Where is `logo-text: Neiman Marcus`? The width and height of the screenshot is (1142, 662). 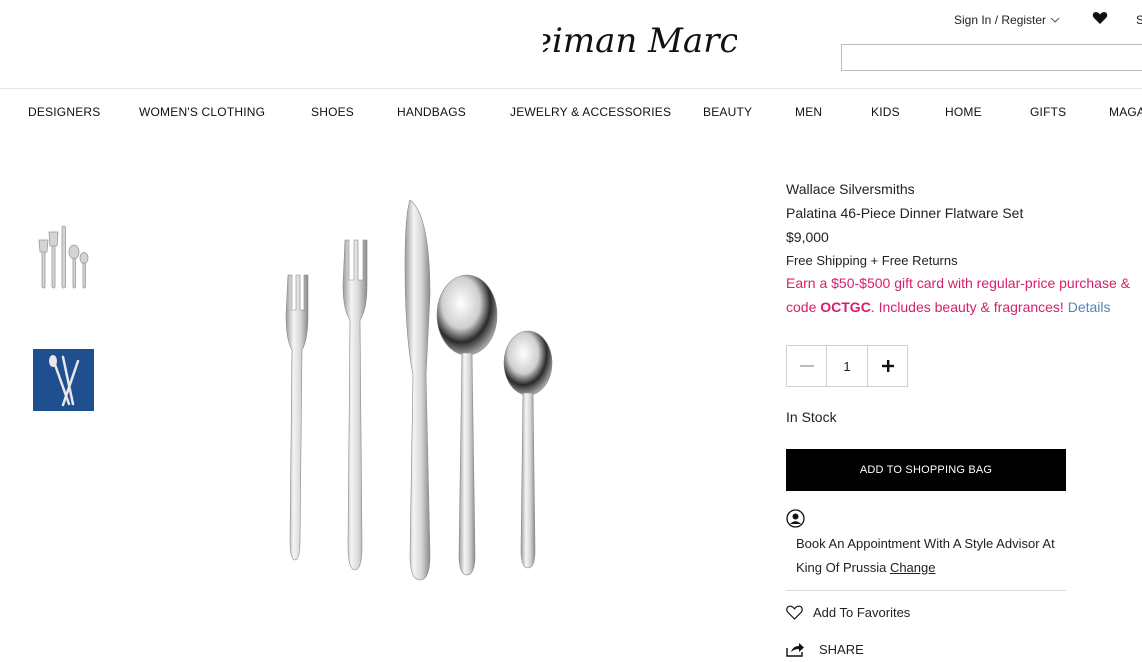
logo-text: Neiman Marcus is located at coordinates (640, 41).